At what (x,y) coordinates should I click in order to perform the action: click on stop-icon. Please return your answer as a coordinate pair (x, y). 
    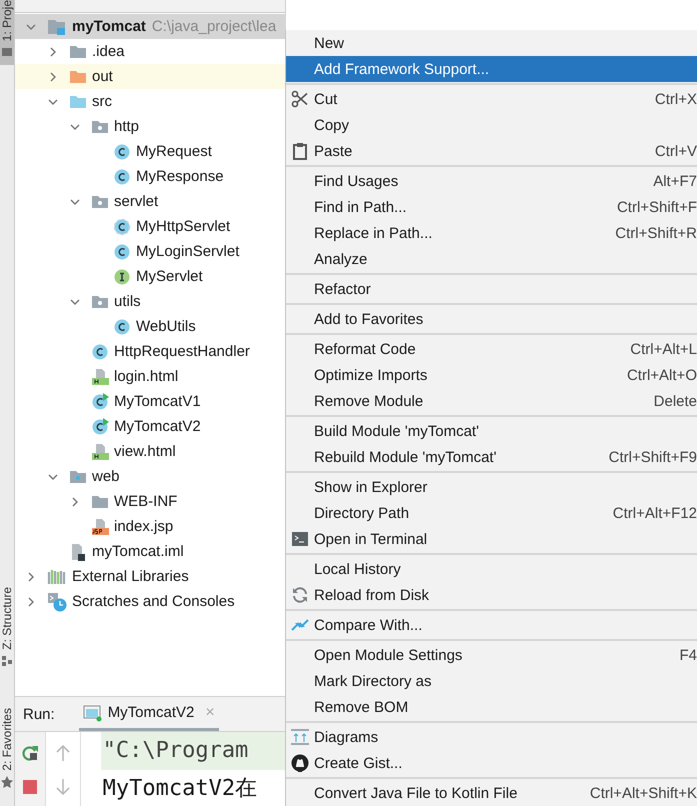
    Looking at the image, I should click on (30, 787).